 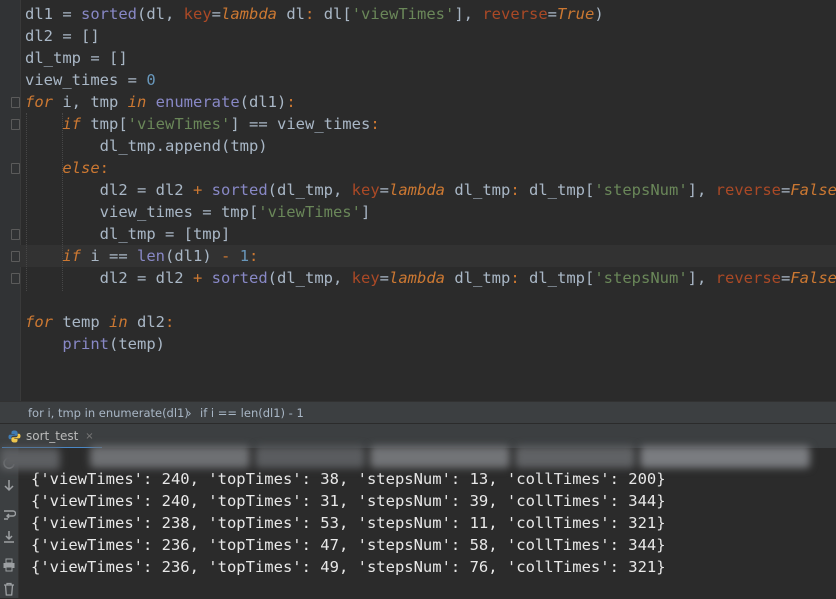 I want to click on soft-wrap-icon, so click(x=9, y=515).